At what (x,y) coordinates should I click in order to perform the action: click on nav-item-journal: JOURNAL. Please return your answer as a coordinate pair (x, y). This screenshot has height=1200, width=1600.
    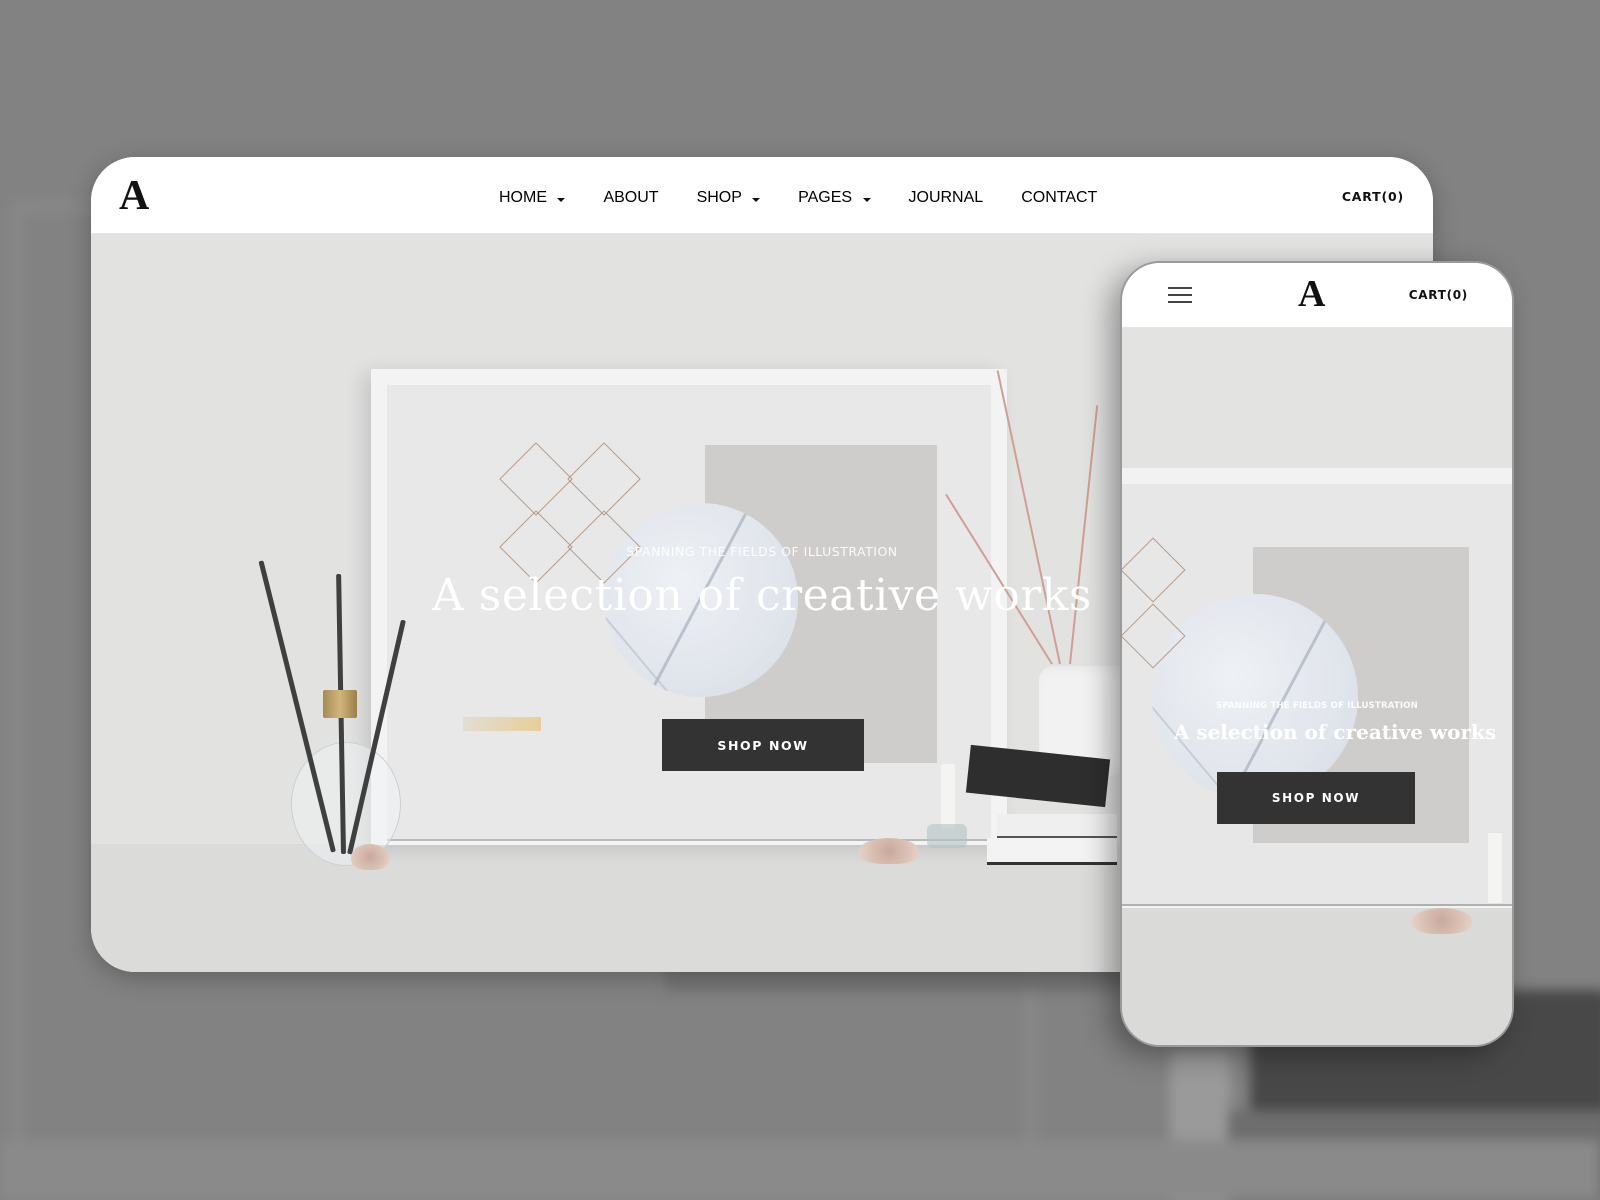
    Looking at the image, I should click on (946, 198).